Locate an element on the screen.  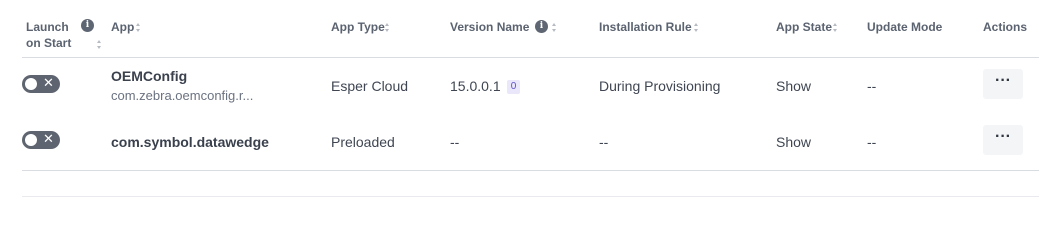
version-name: 15.0.0.1 is located at coordinates (475, 86).